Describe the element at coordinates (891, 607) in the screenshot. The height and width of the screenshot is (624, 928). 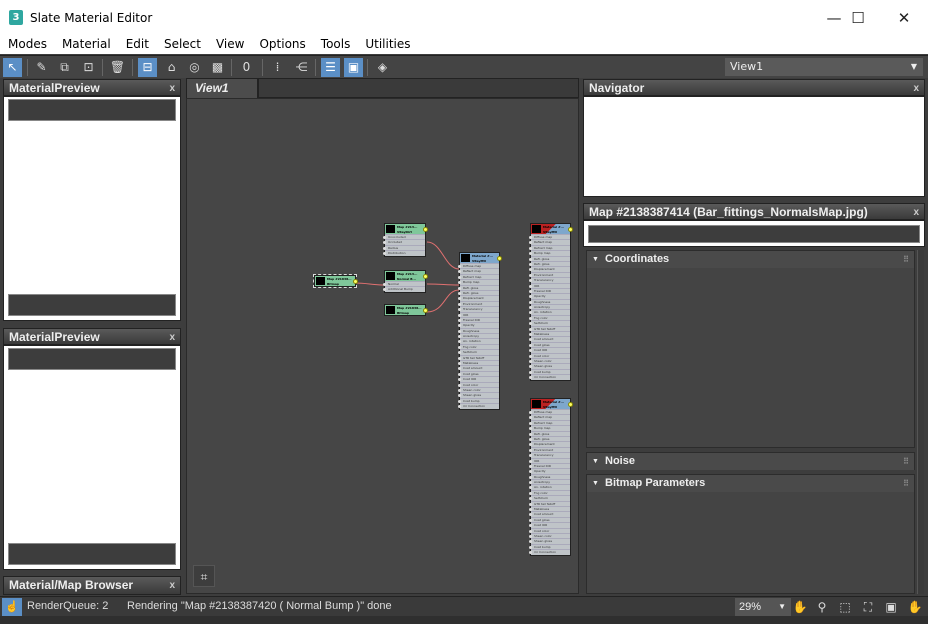
I see `zoom-extents-selected-icon: ▣` at that location.